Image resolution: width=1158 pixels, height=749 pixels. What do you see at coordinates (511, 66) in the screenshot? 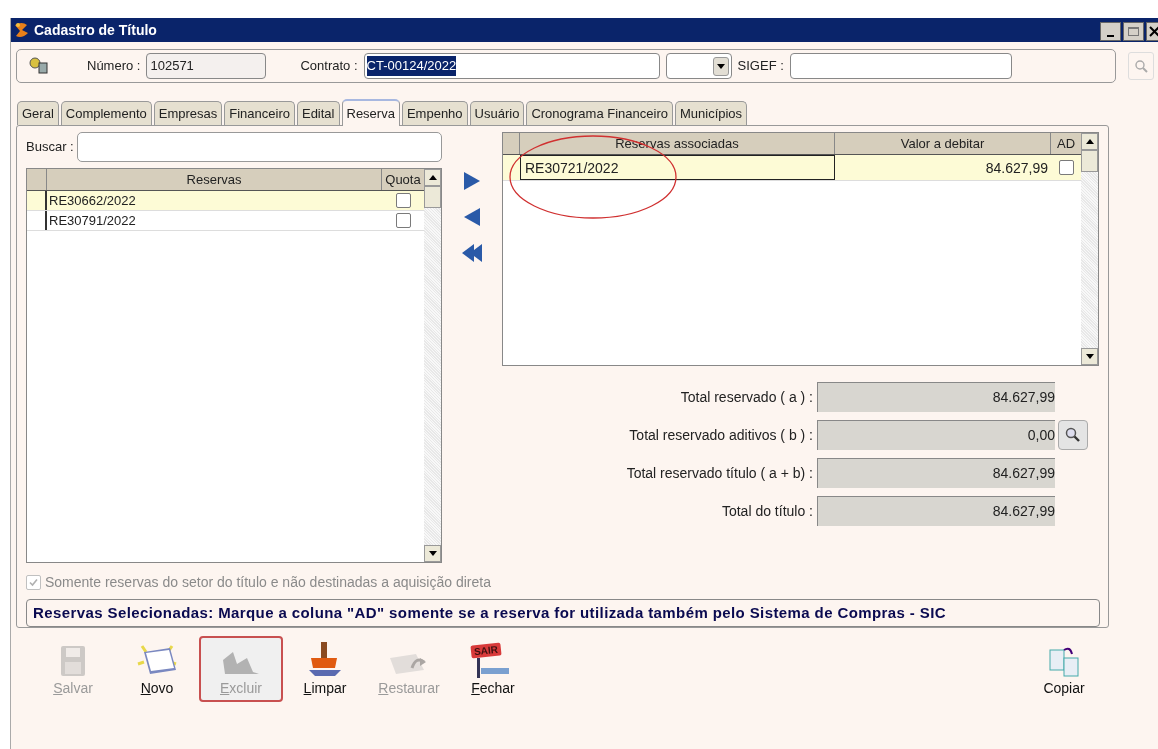
I see `contrato-field: CT-00124/2022` at bounding box center [511, 66].